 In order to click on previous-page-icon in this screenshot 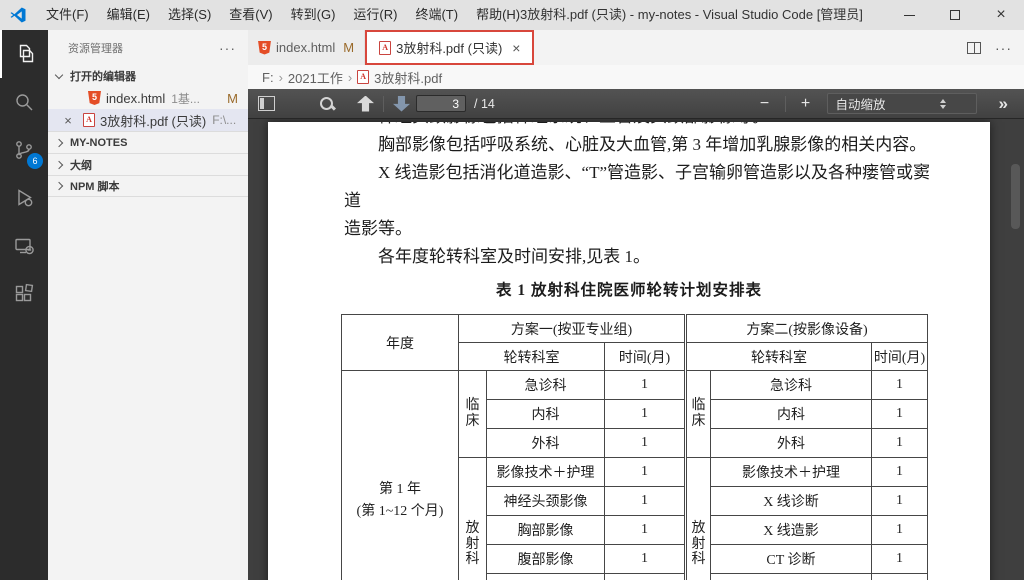, I will do `click(365, 103)`.